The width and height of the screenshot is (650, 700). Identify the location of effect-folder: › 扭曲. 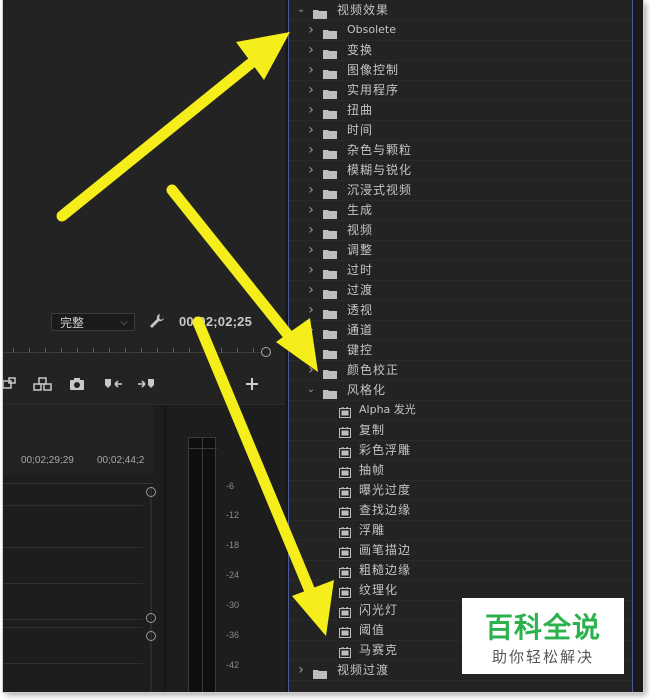
(460, 110).